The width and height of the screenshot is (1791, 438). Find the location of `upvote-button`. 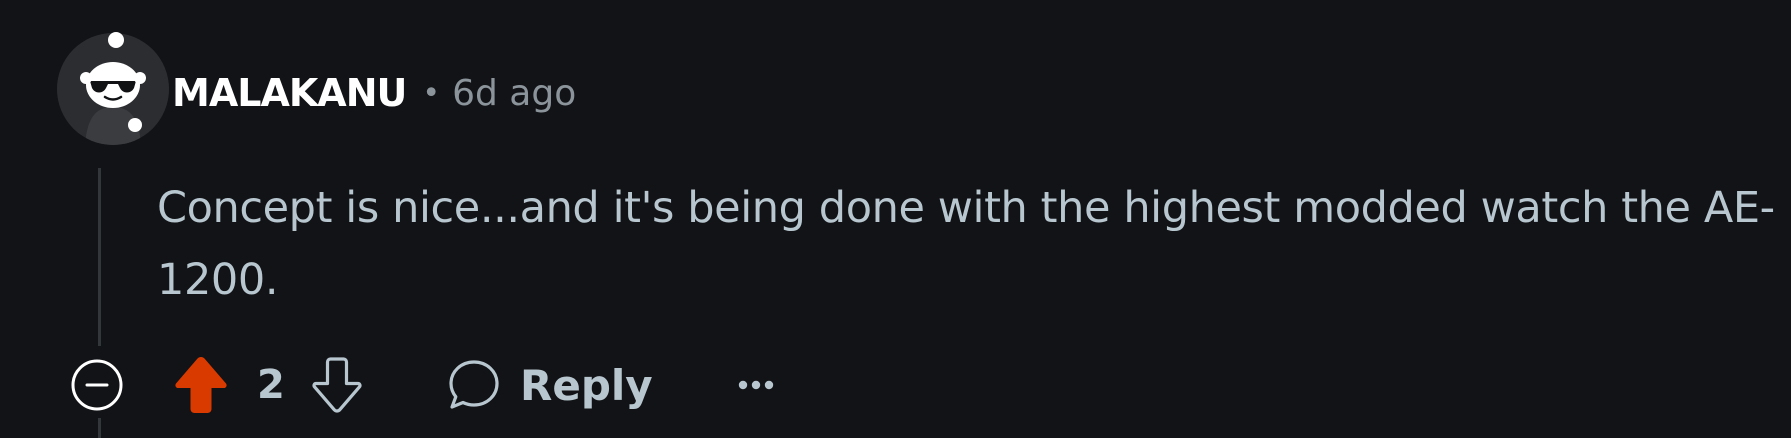

upvote-button is located at coordinates (201, 385).